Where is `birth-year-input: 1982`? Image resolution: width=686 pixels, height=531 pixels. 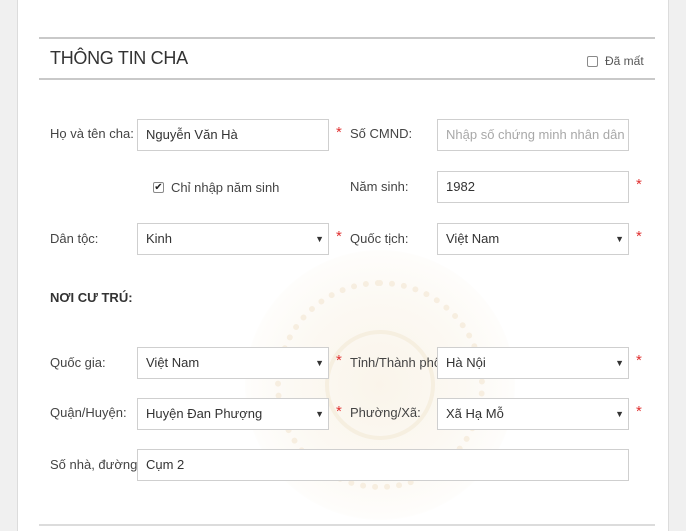
birth-year-input: 1982 is located at coordinates (533, 187).